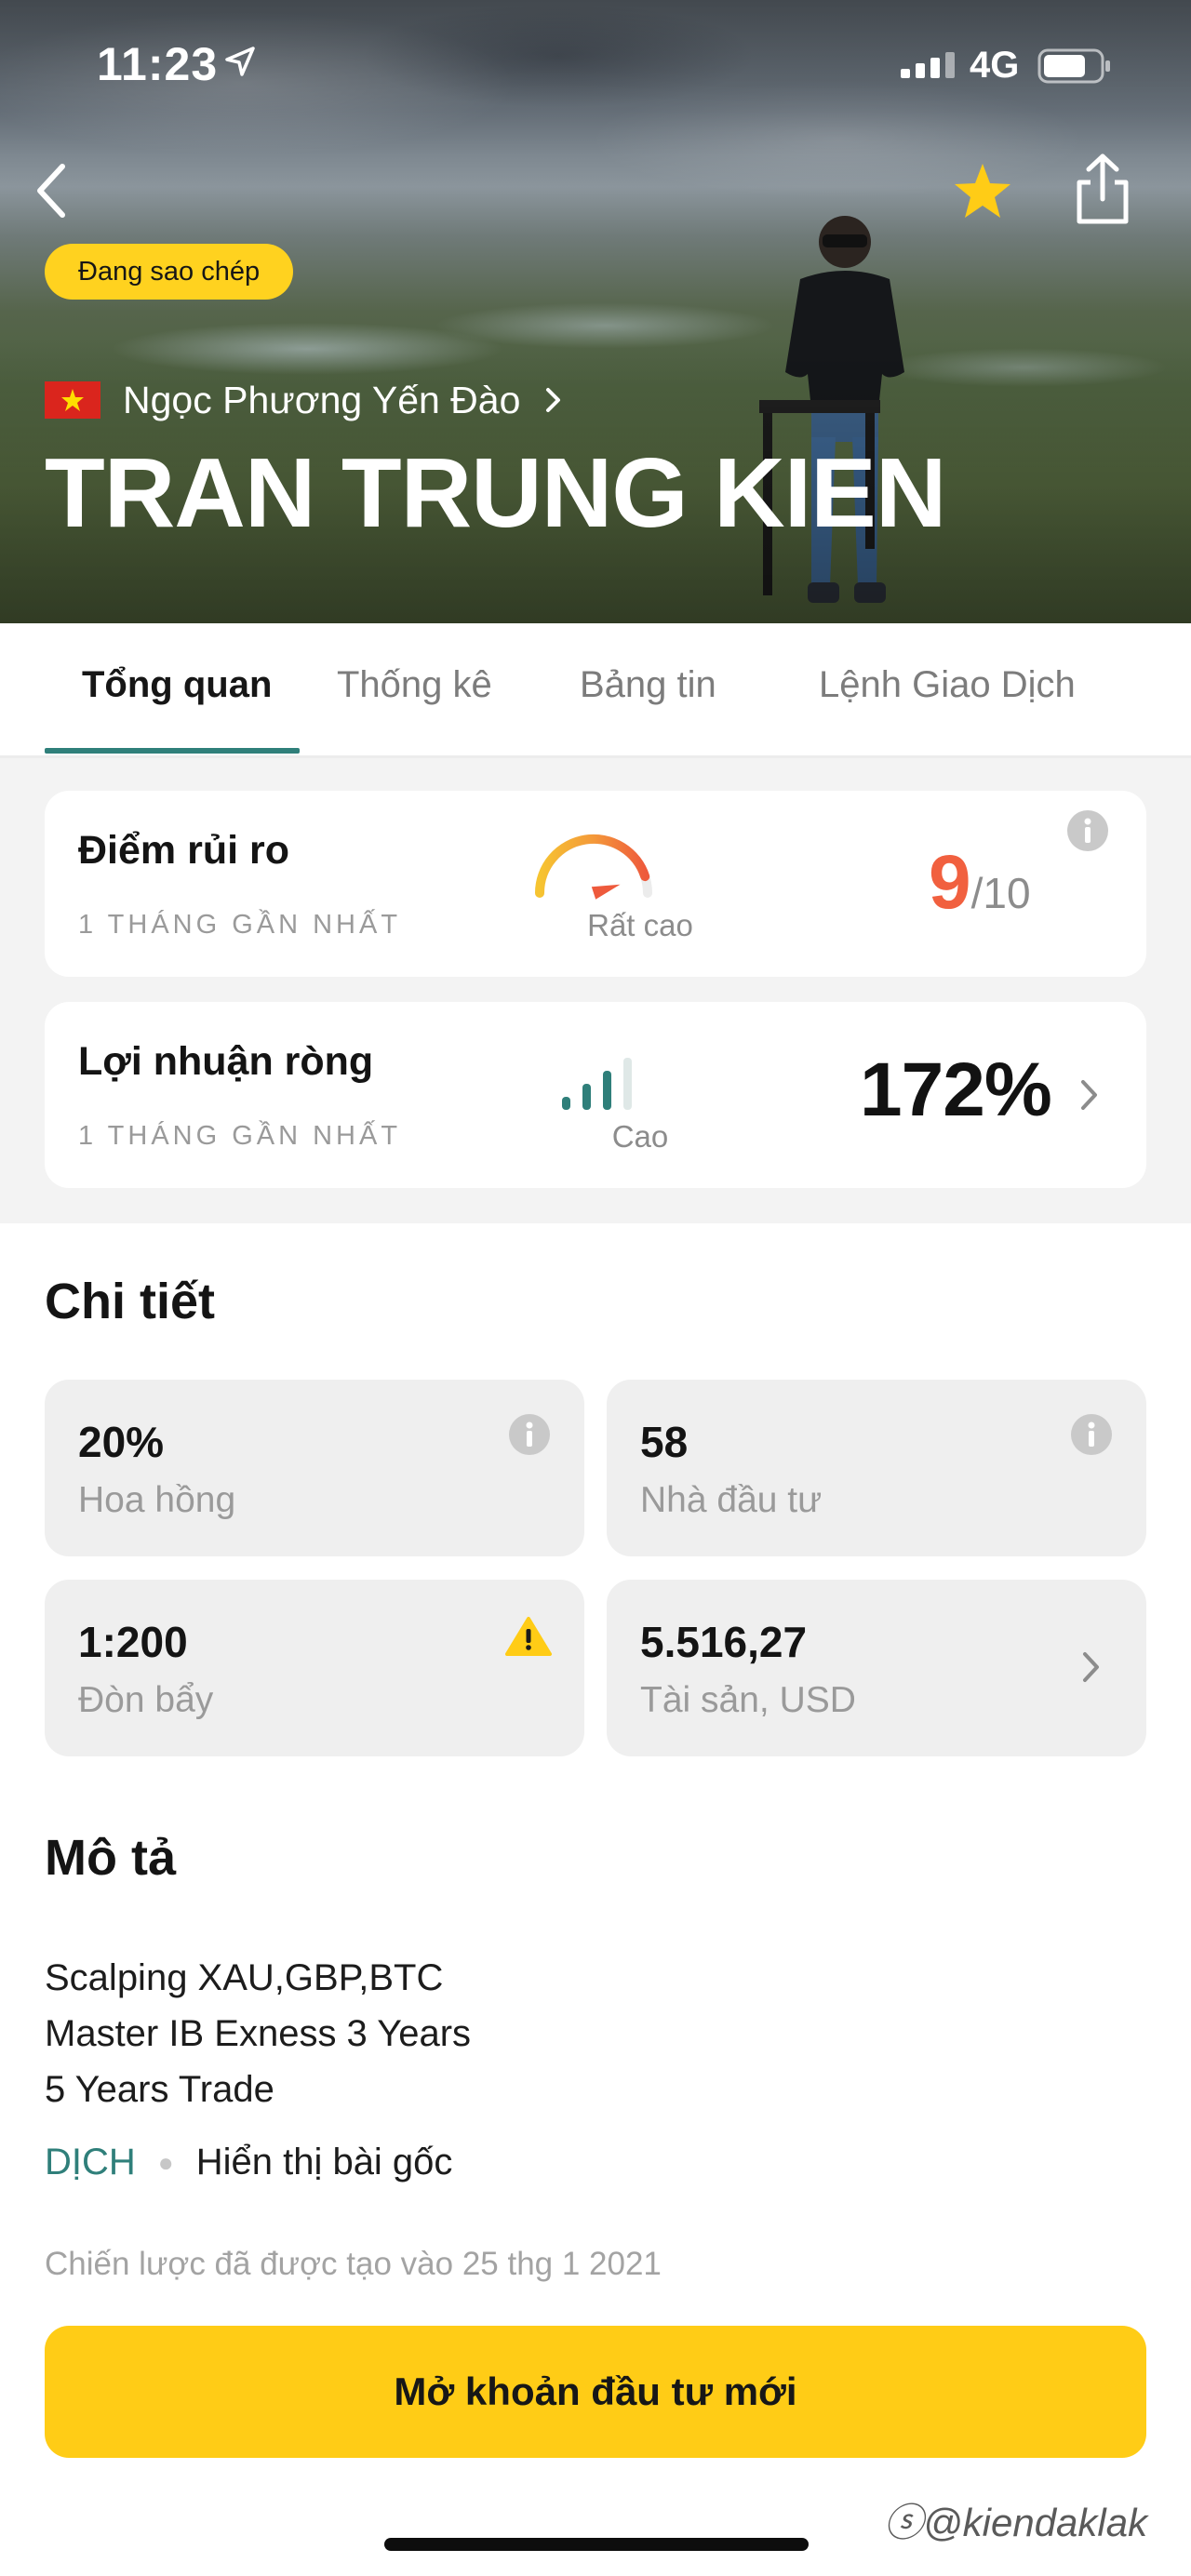 This screenshot has width=1191, height=2576. Describe the element at coordinates (177, 685) in the screenshot. I see `tab-overview: Tổng quan` at that location.